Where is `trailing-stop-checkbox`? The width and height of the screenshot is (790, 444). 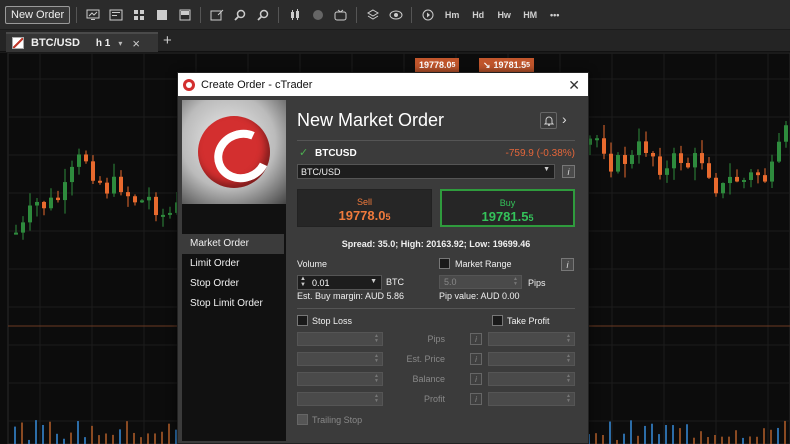
trailing-stop-checkbox is located at coordinates (302, 419).